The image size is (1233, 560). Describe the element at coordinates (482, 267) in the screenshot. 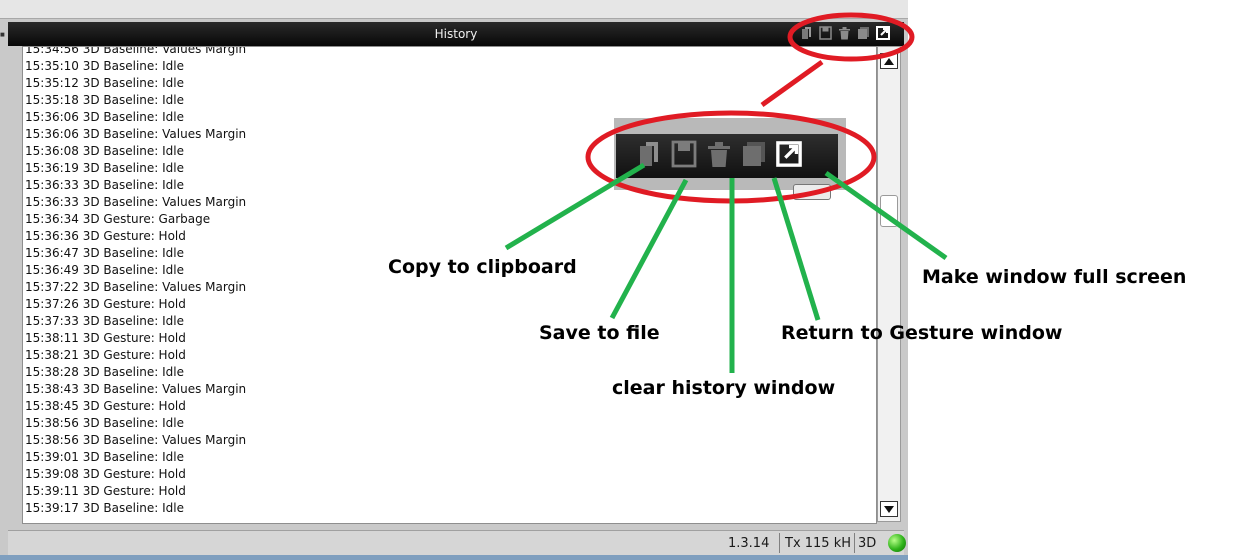

I see `callout-copy-to-clipboard: Copy to clipboard` at that location.